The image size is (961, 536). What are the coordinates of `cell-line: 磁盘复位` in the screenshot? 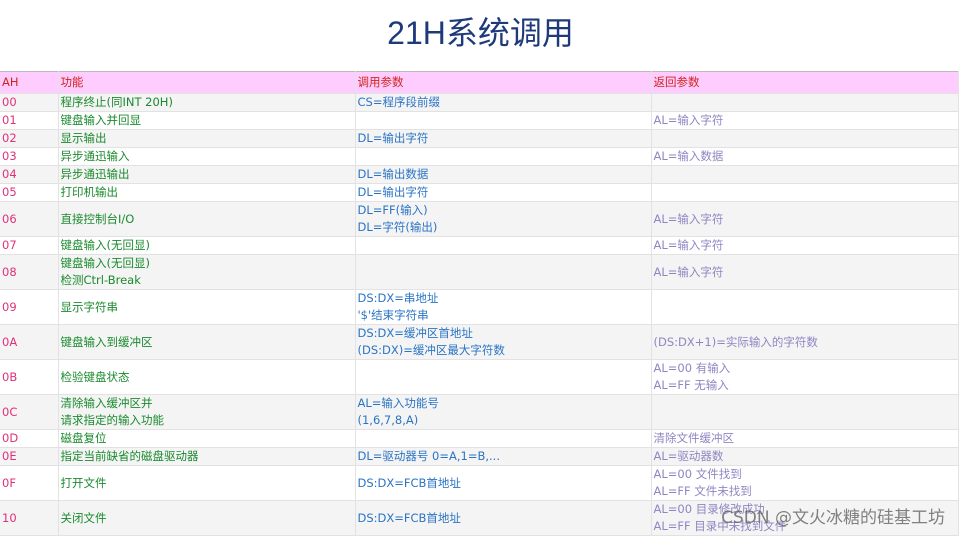 It's located at (83, 438).